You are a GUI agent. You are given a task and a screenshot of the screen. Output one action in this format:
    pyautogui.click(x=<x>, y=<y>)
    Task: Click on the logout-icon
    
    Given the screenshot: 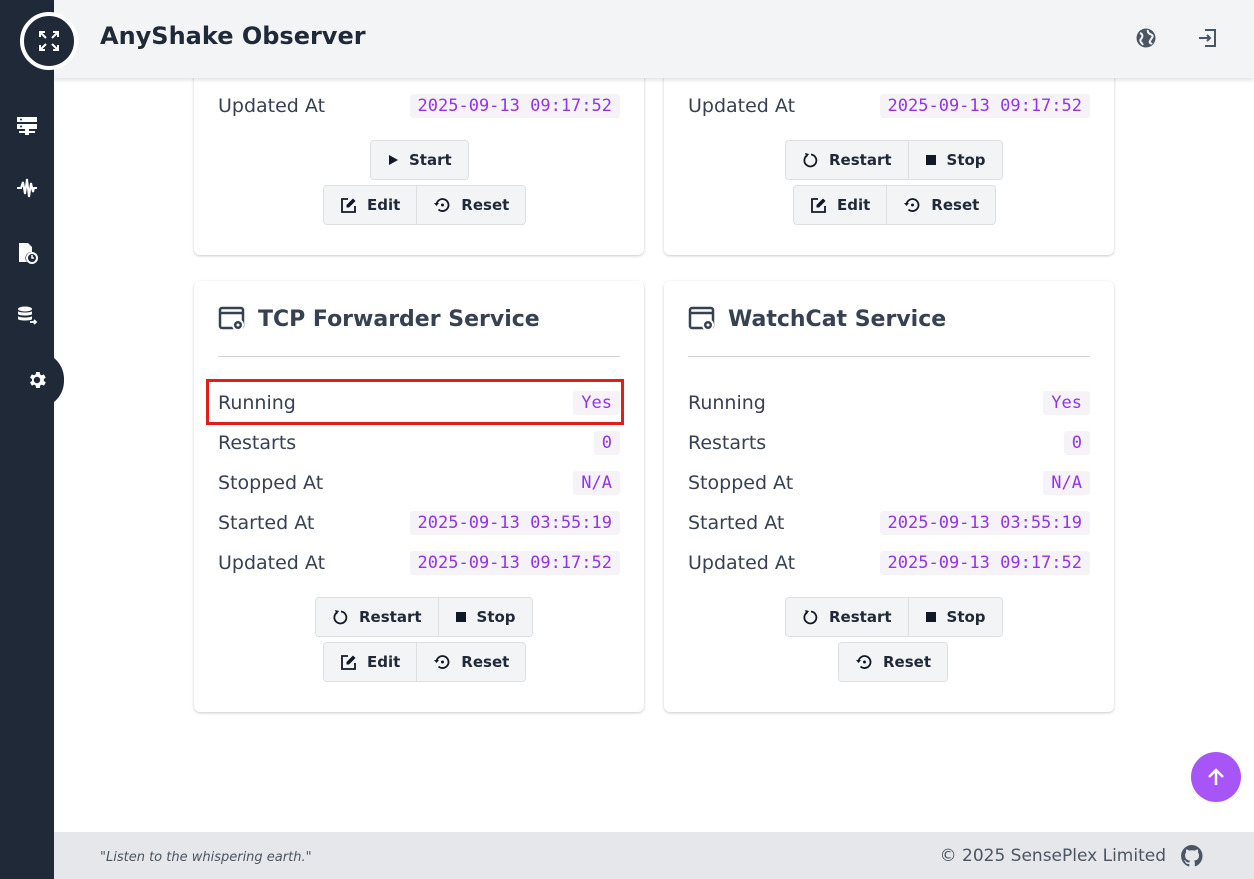 What is the action you would take?
    pyautogui.click(x=1208, y=38)
    